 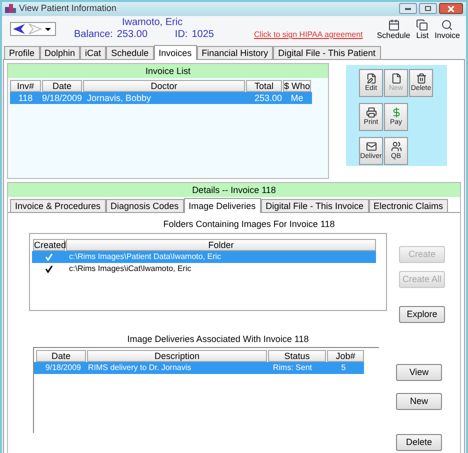 I want to click on tab: Digital File - This Invoice, so click(x=314, y=205).